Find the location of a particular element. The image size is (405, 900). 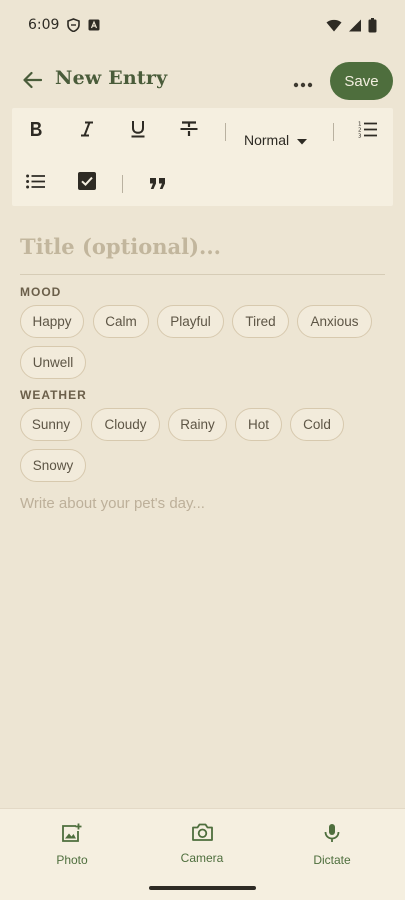

wifi-icon is located at coordinates (334, 25).